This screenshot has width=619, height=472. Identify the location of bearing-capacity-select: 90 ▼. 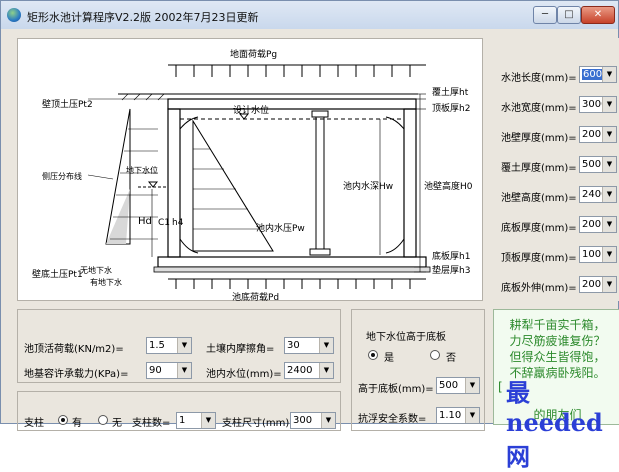
(169, 370).